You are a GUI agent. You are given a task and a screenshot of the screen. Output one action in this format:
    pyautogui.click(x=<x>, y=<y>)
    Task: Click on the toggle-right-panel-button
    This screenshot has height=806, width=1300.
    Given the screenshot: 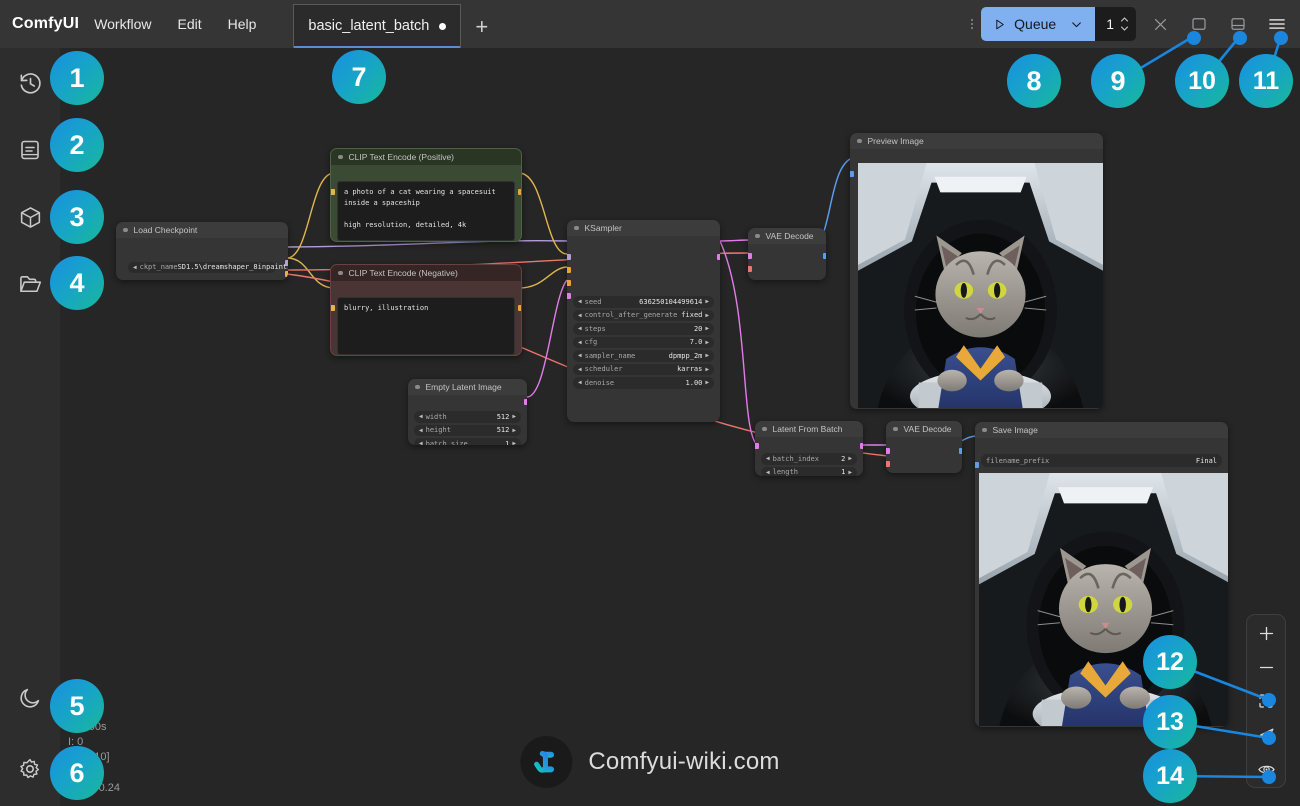 What is the action you would take?
    pyautogui.click(x=1199, y=24)
    